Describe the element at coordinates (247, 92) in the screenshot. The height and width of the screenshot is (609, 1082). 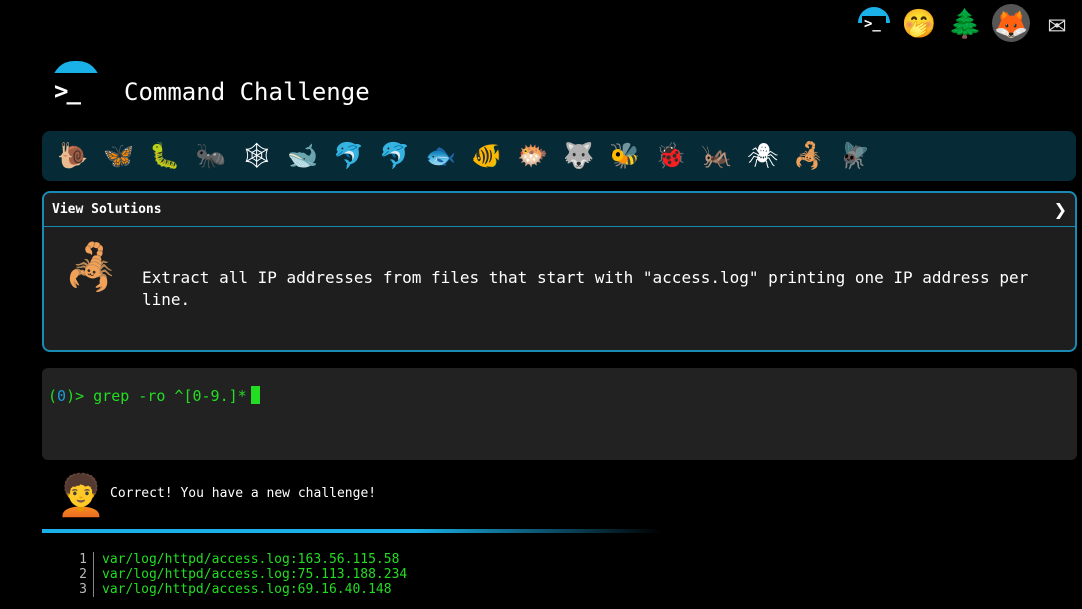
I see `page-title: Command Challenge` at that location.